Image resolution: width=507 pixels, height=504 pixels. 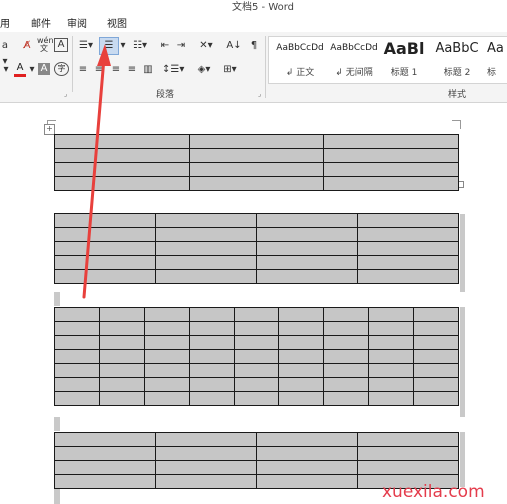 I want to click on sort-icon: A↓, so click(x=234, y=46).